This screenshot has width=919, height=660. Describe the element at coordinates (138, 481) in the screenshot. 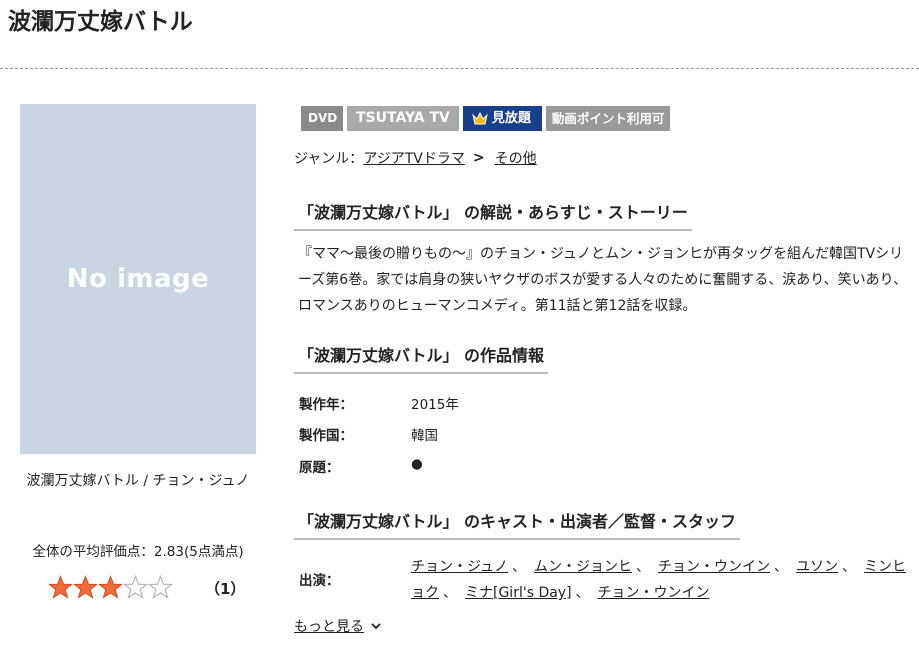

I see `poster-caption: 波瀾万丈嫁バトル / チョン・ジュノ` at that location.